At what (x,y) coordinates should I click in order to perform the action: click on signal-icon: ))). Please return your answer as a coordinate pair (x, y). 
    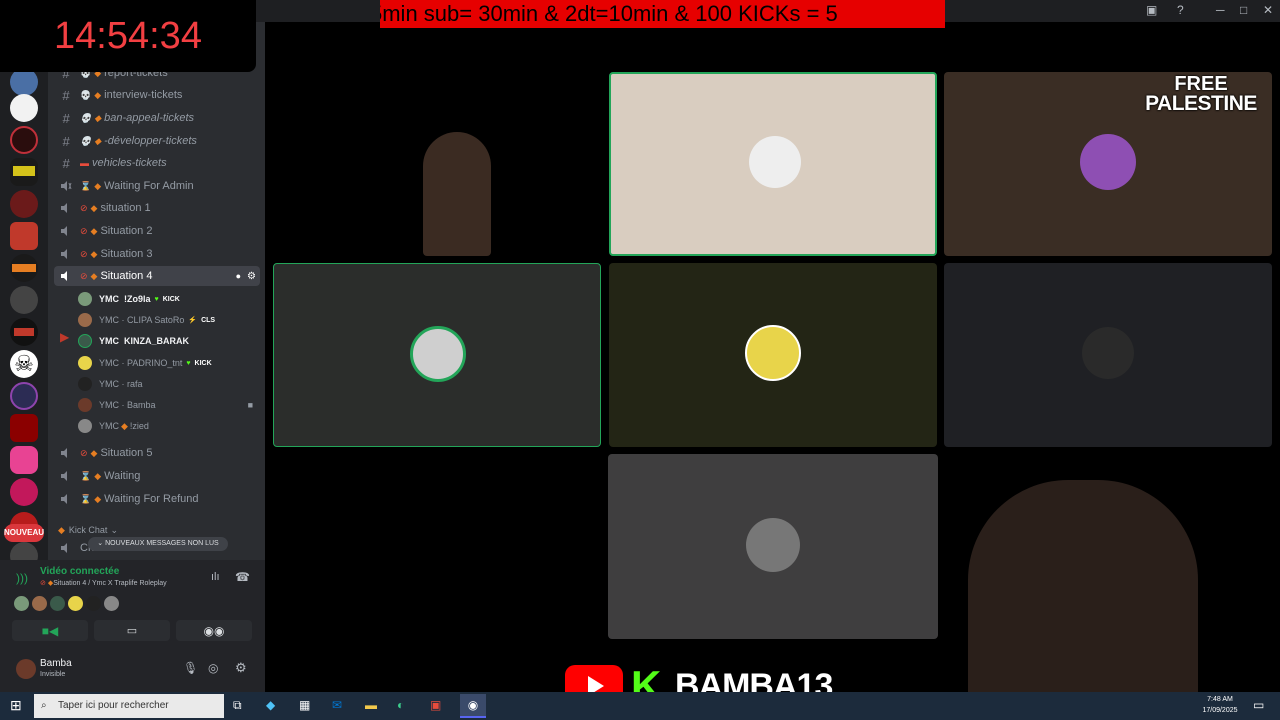
    Looking at the image, I should click on (22, 578).